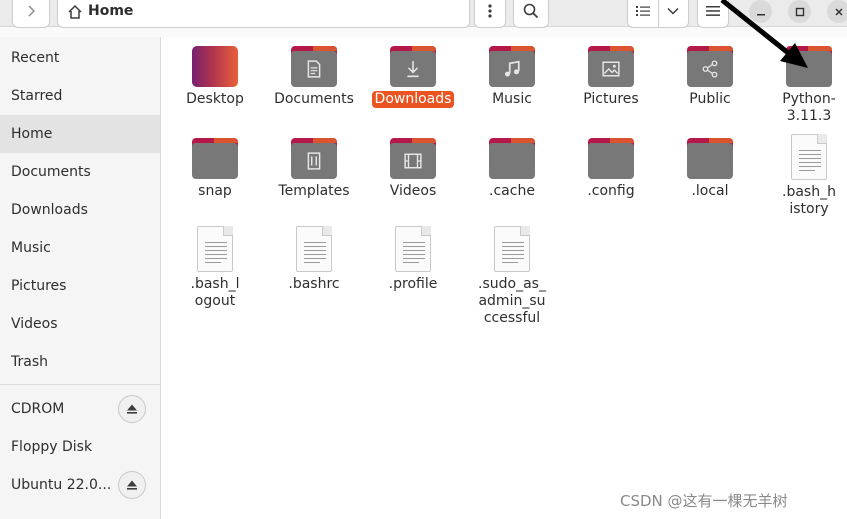 This screenshot has height=519, width=847. What do you see at coordinates (611, 191) in the screenshot?
I see `file-name: .config` at bounding box center [611, 191].